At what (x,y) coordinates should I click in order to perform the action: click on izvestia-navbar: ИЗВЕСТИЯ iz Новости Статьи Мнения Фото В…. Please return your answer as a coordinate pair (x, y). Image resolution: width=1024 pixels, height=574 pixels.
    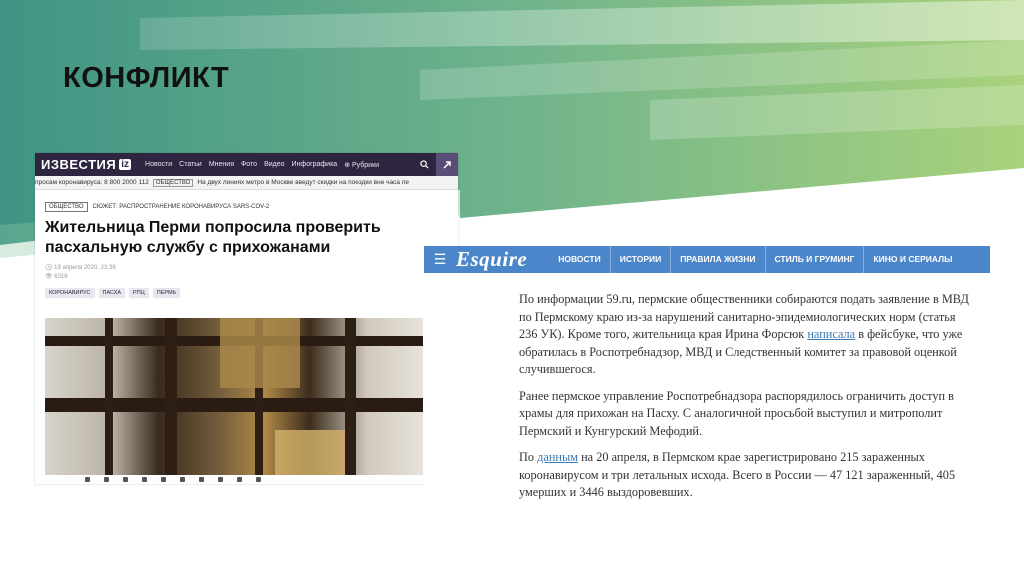
    Looking at the image, I should click on (246, 164).